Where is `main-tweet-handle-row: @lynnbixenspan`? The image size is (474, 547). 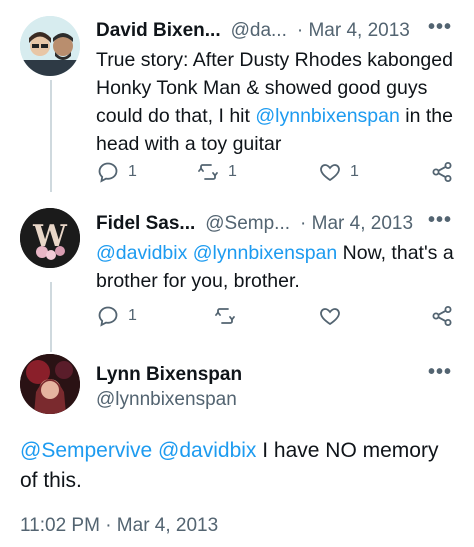
main-tweet-handle-row: @lynnbixenspan is located at coordinates (166, 400).